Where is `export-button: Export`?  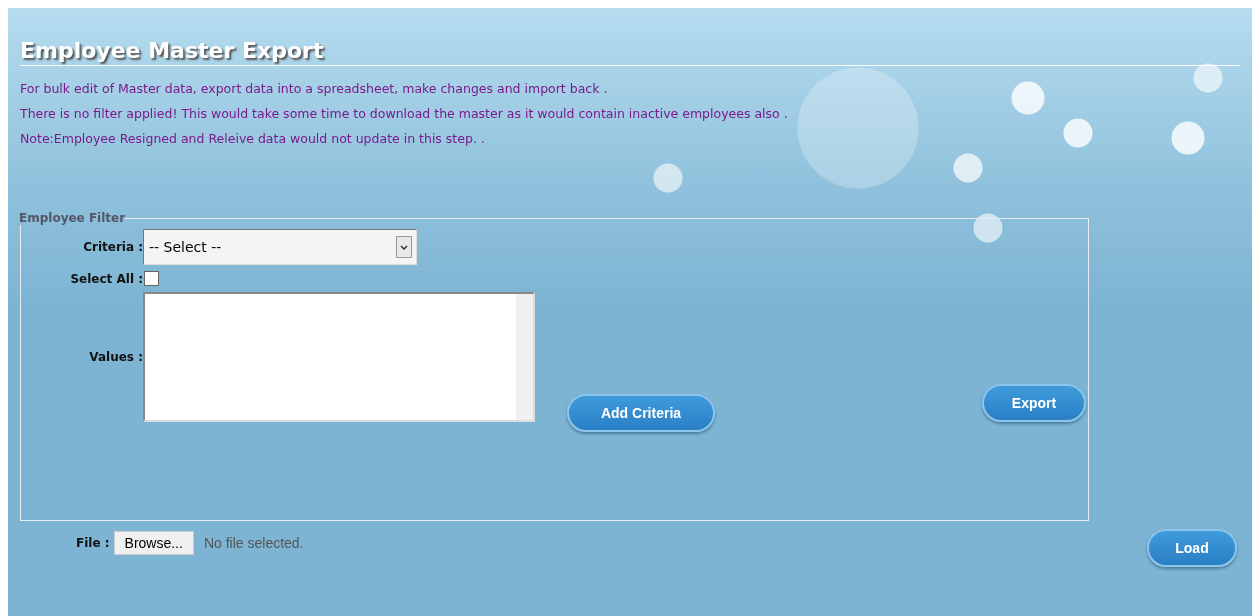 export-button: Export is located at coordinates (1034, 403).